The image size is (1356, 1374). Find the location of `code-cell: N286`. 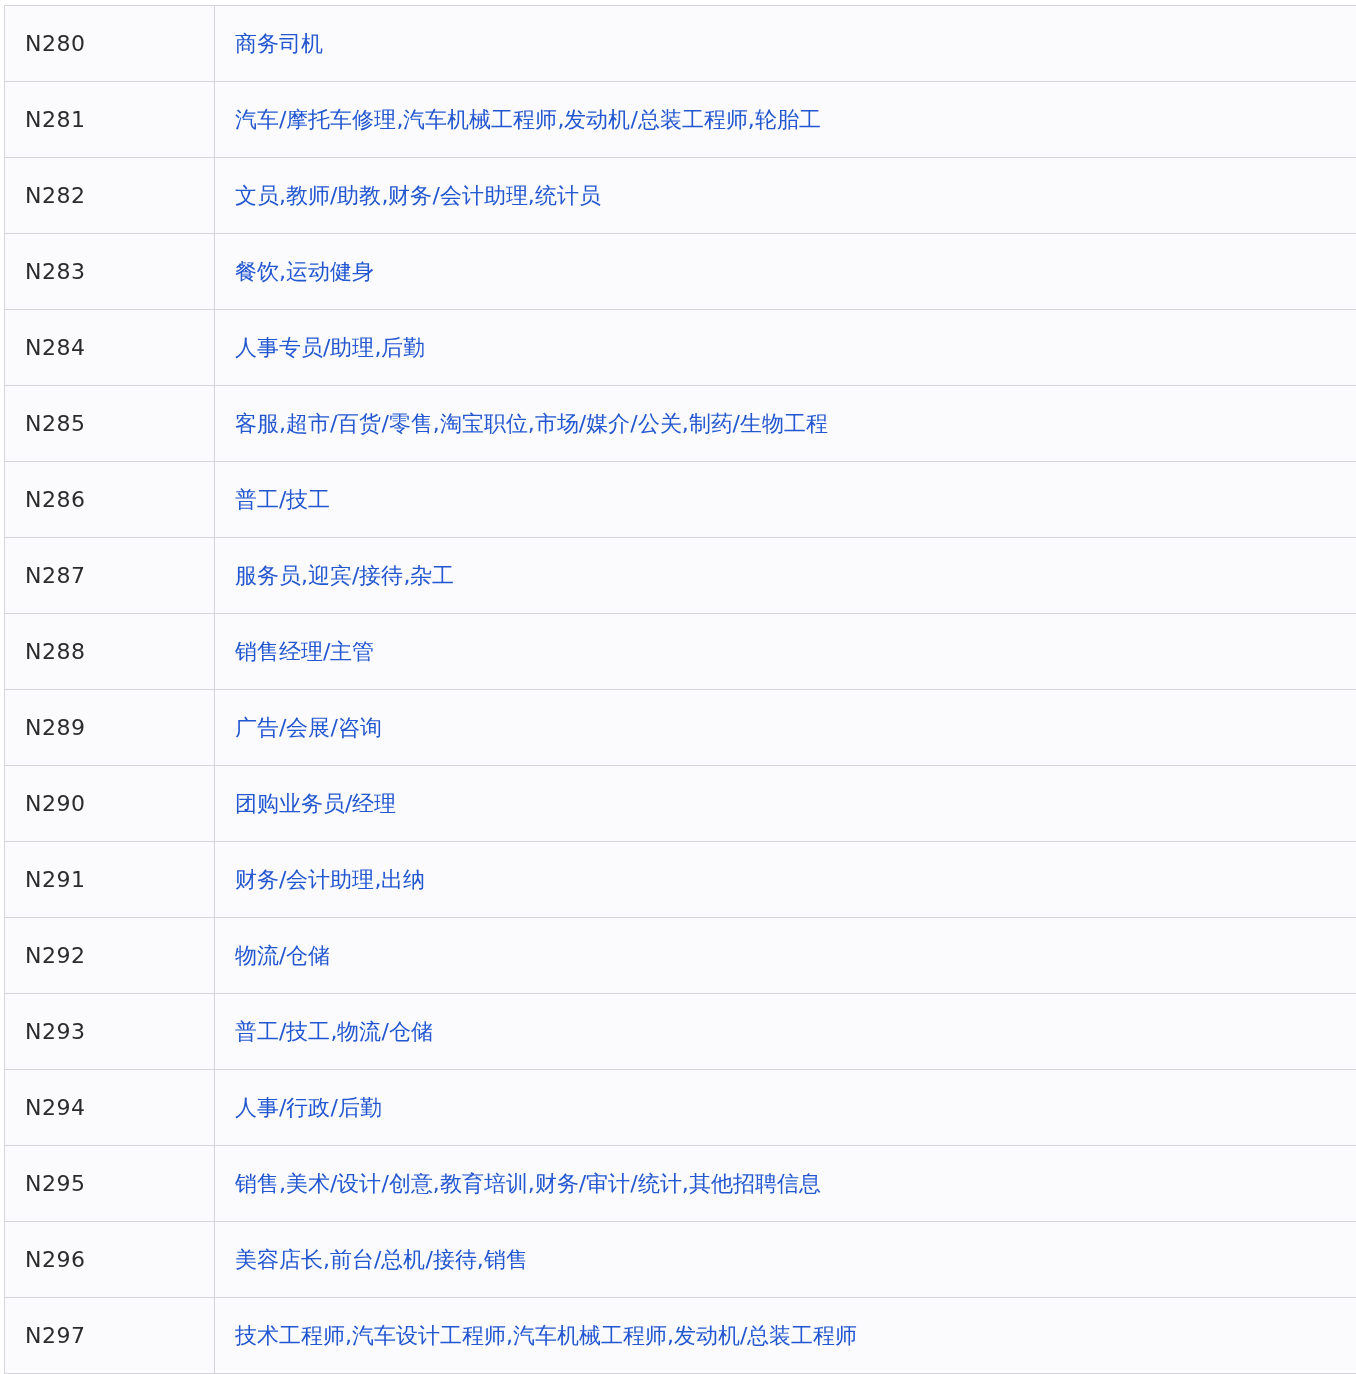

code-cell: N286 is located at coordinates (55, 499).